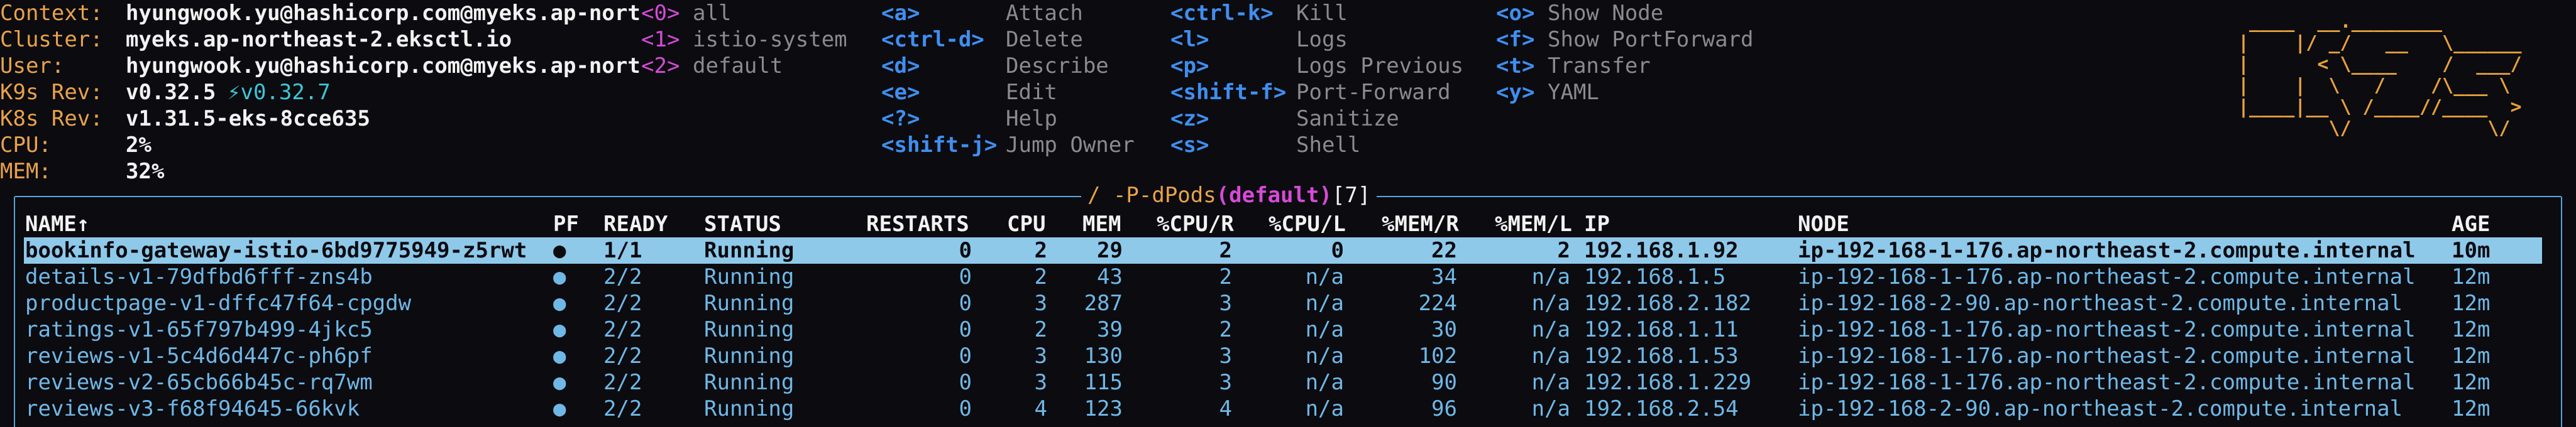  I want to click on ns-name-1: istio-system, so click(770, 39).